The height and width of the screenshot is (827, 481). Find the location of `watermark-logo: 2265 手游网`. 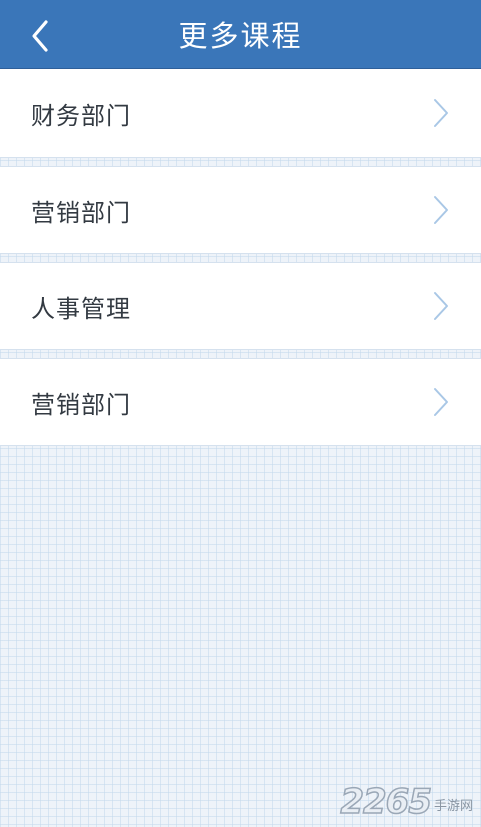

watermark-logo: 2265 手游网 is located at coordinates (406, 802).